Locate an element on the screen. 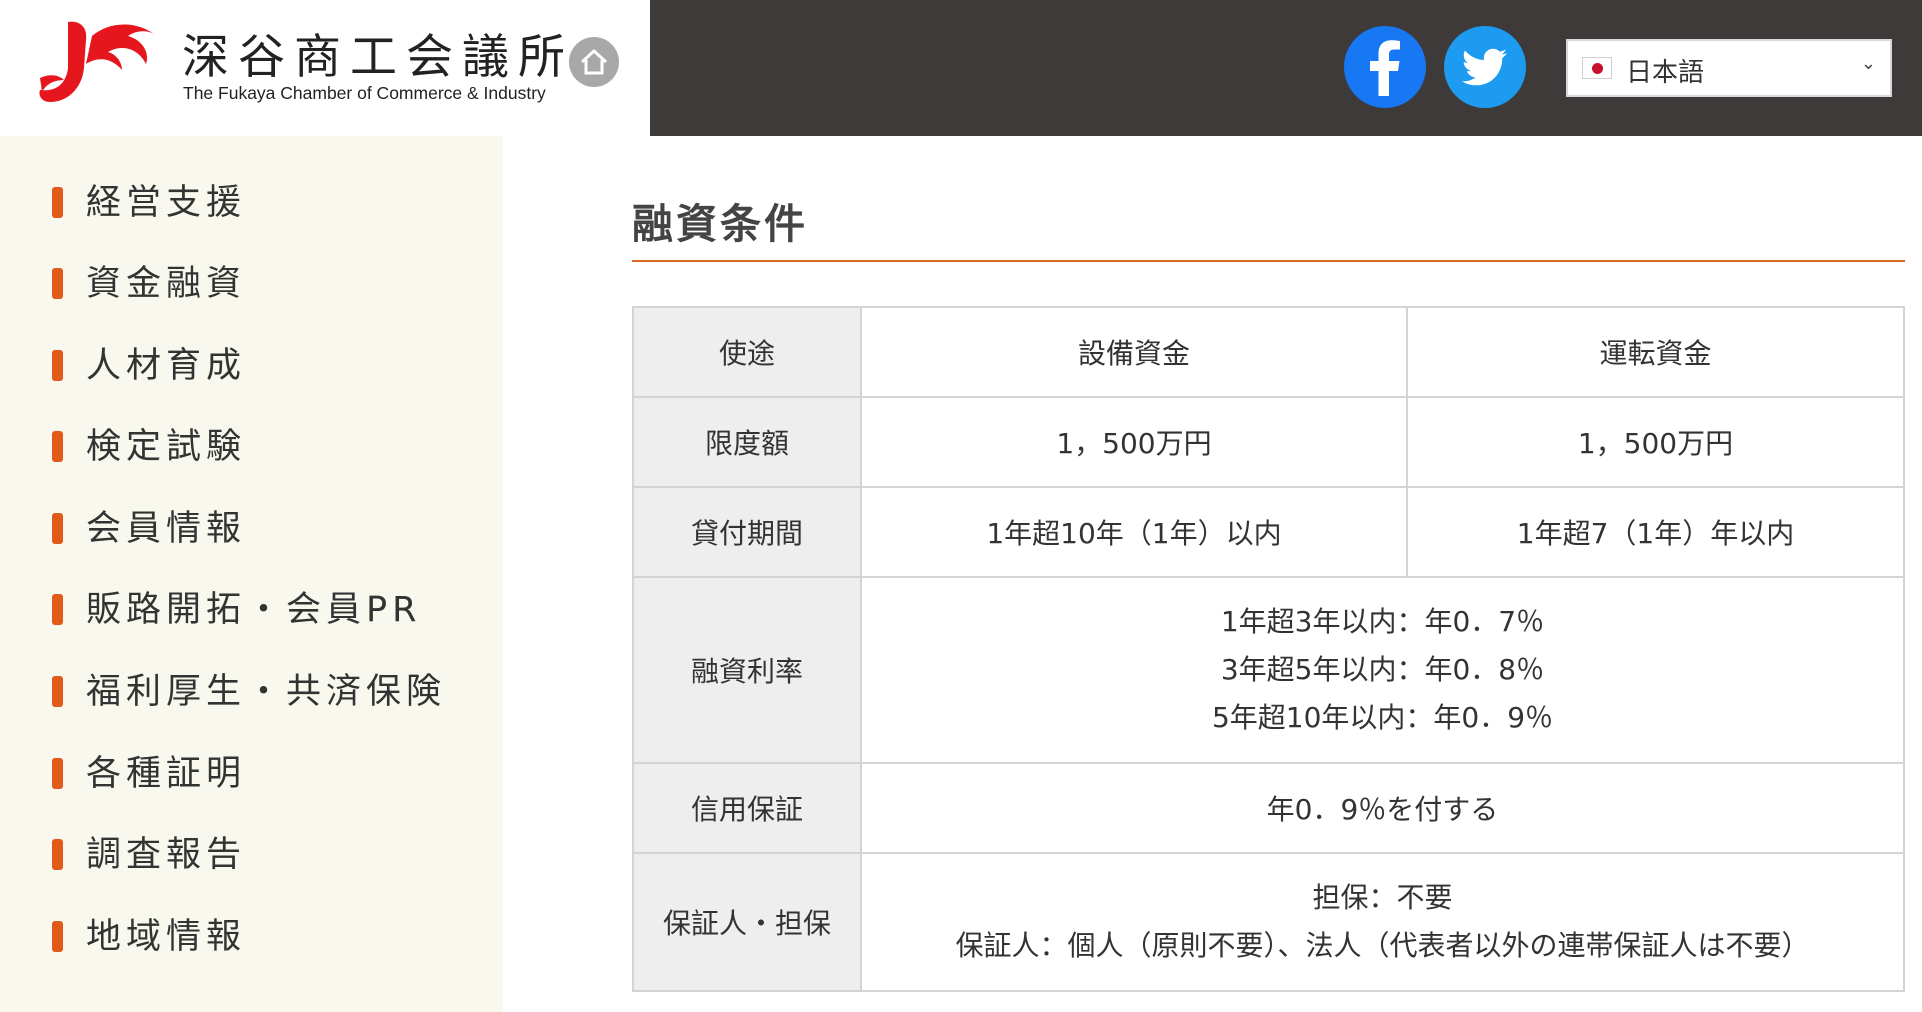  home-icon is located at coordinates (594, 62).